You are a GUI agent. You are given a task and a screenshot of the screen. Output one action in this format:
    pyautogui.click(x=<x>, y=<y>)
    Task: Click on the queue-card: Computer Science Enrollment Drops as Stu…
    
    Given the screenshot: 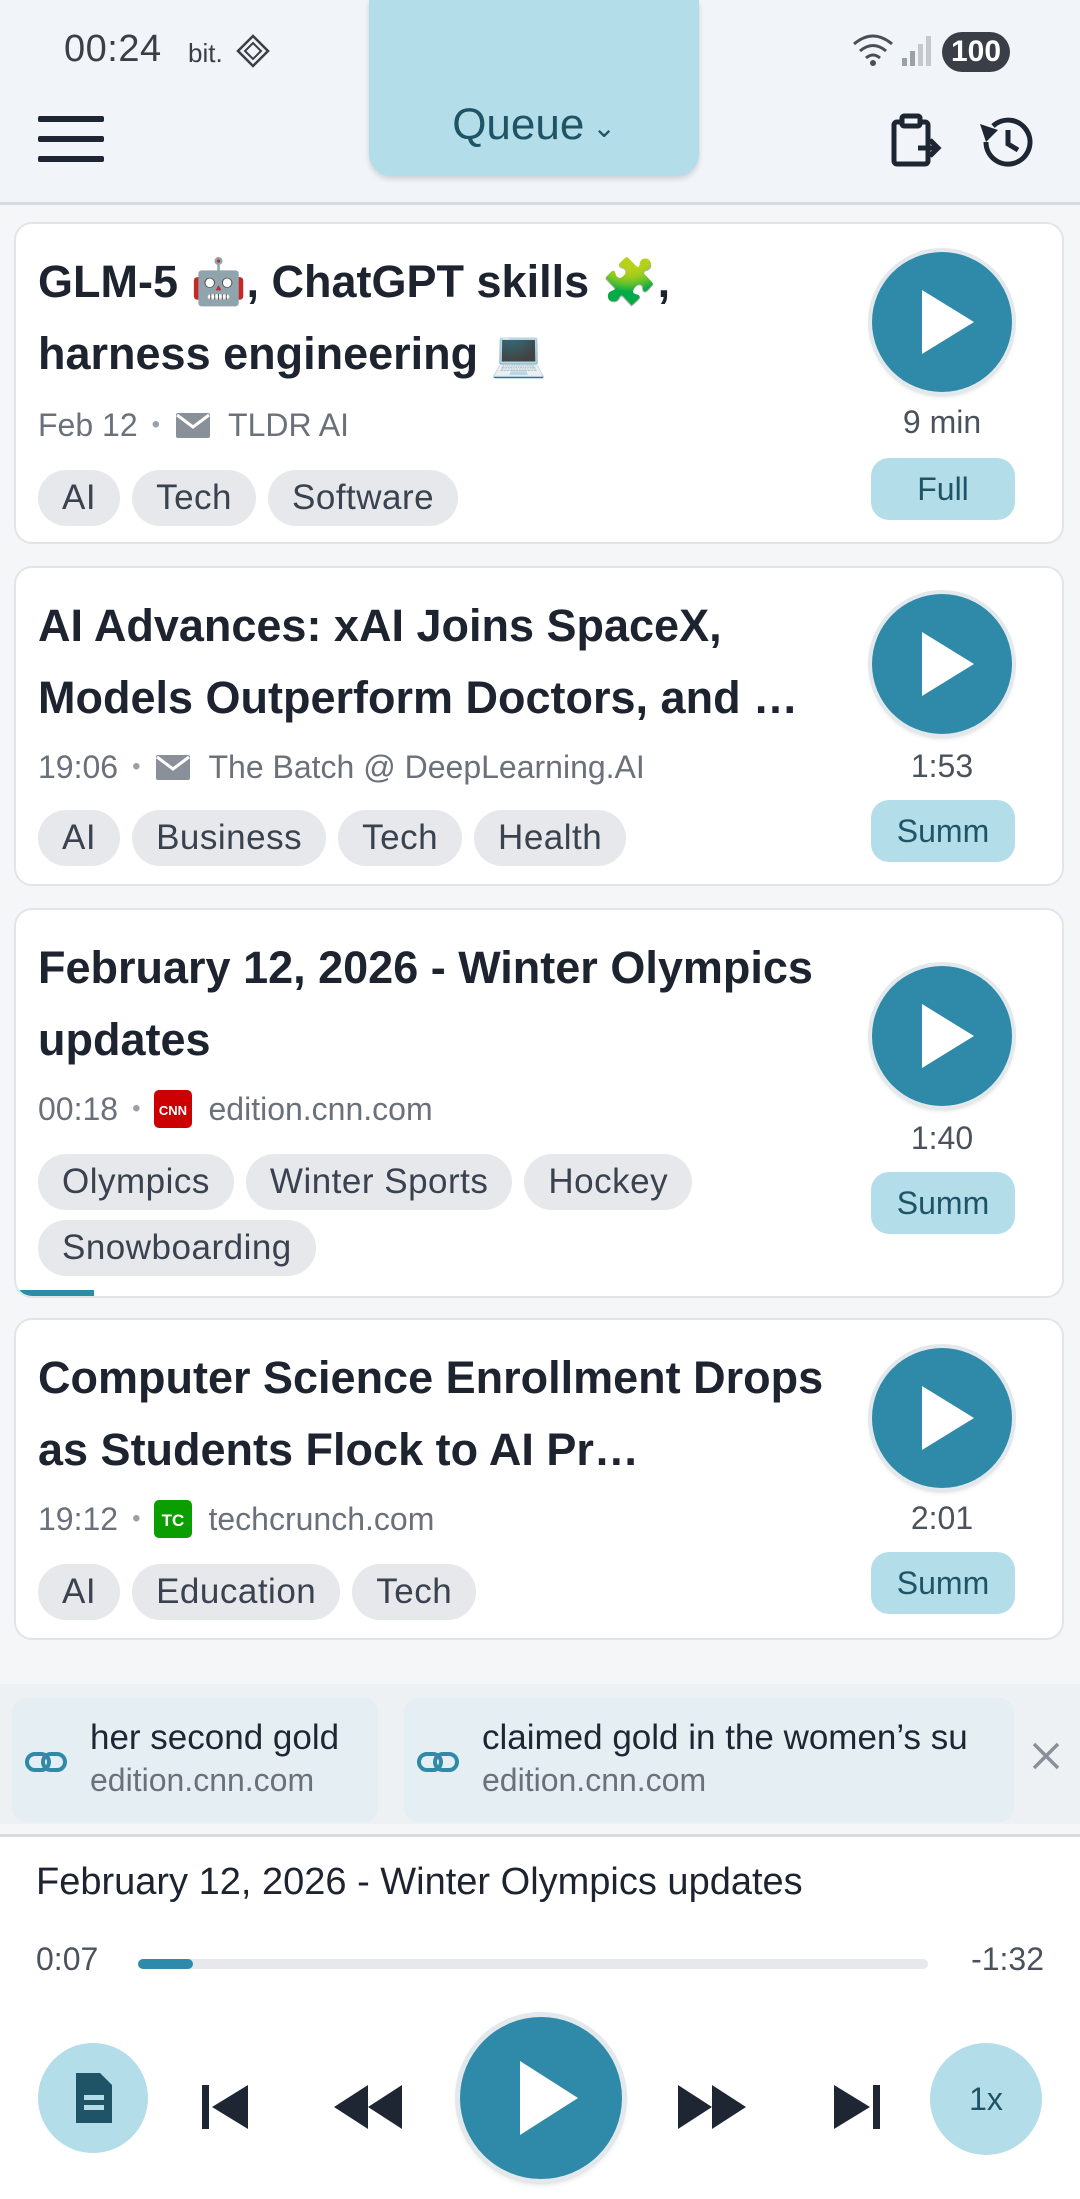 What is the action you would take?
    pyautogui.click(x=539, y=1479)
    